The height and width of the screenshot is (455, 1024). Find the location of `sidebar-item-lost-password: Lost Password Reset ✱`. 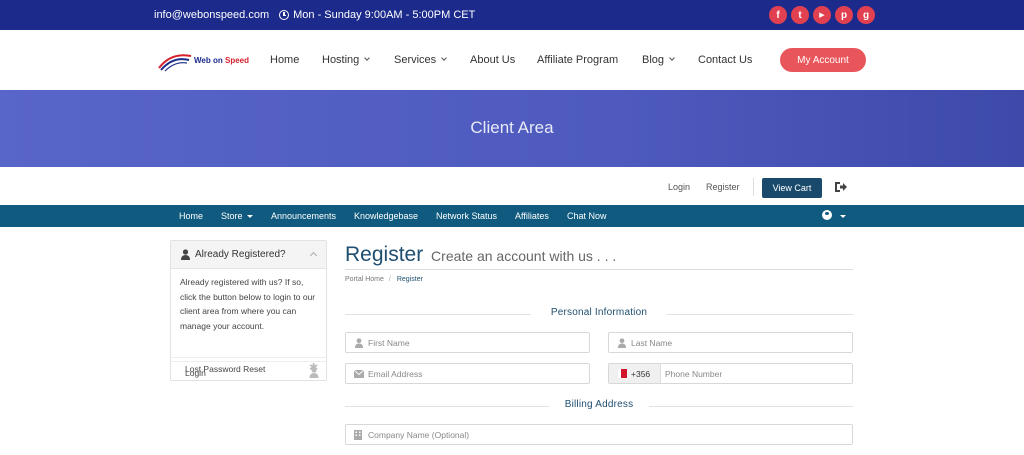

sidebar-item-lost-password: Lost Password Reset ✱ is located at coordinates (248, 368).